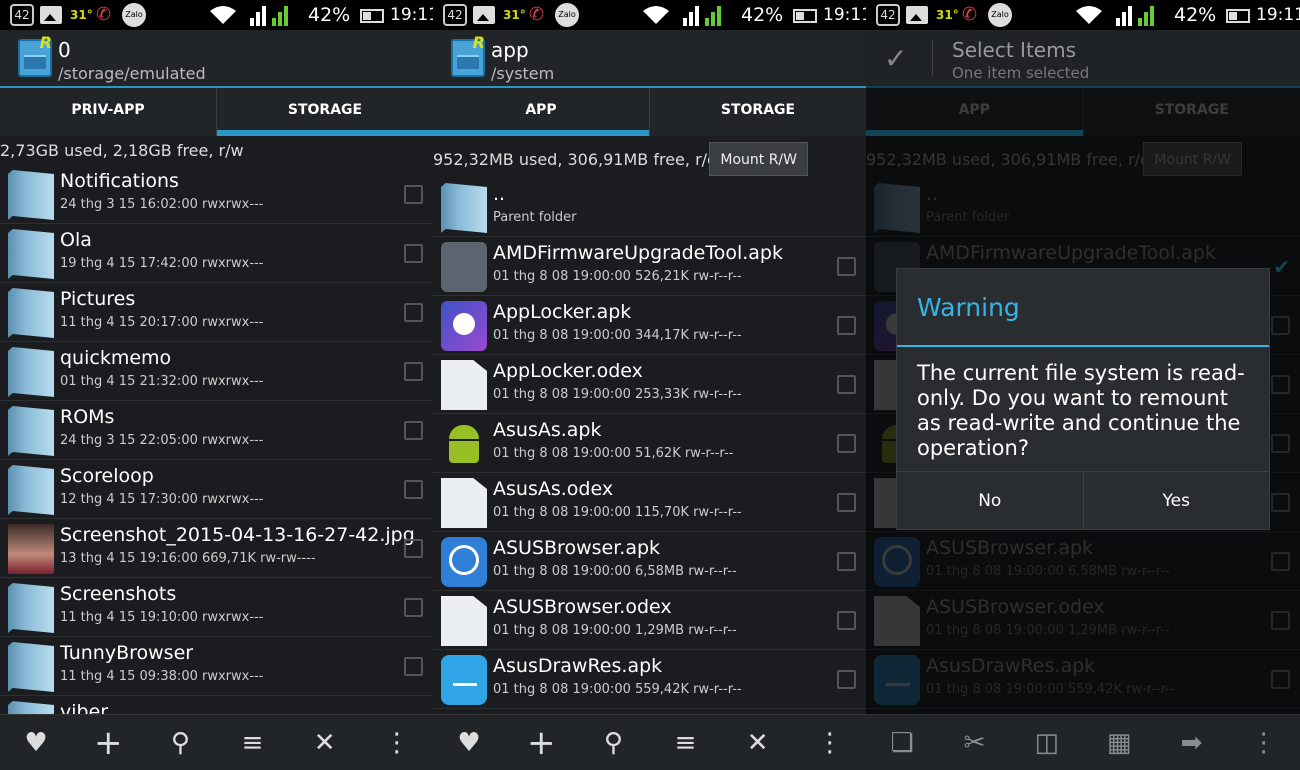  What do you see at coordinates (758, 159) in the screenshot?
I see `mount-rw-button: Mount R/W` at bounding box center [758, 159].